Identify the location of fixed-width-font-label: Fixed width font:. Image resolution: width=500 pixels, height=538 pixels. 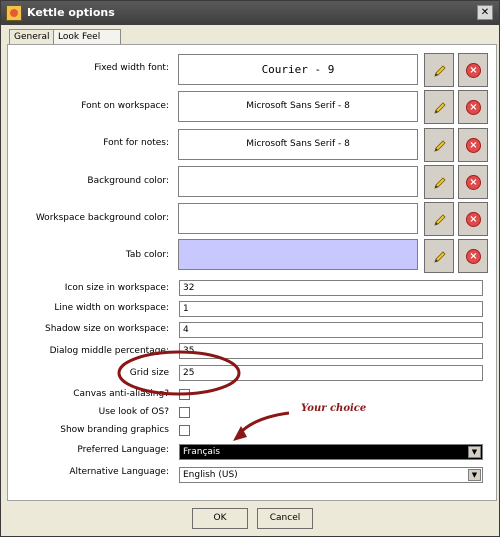
(131, 68).